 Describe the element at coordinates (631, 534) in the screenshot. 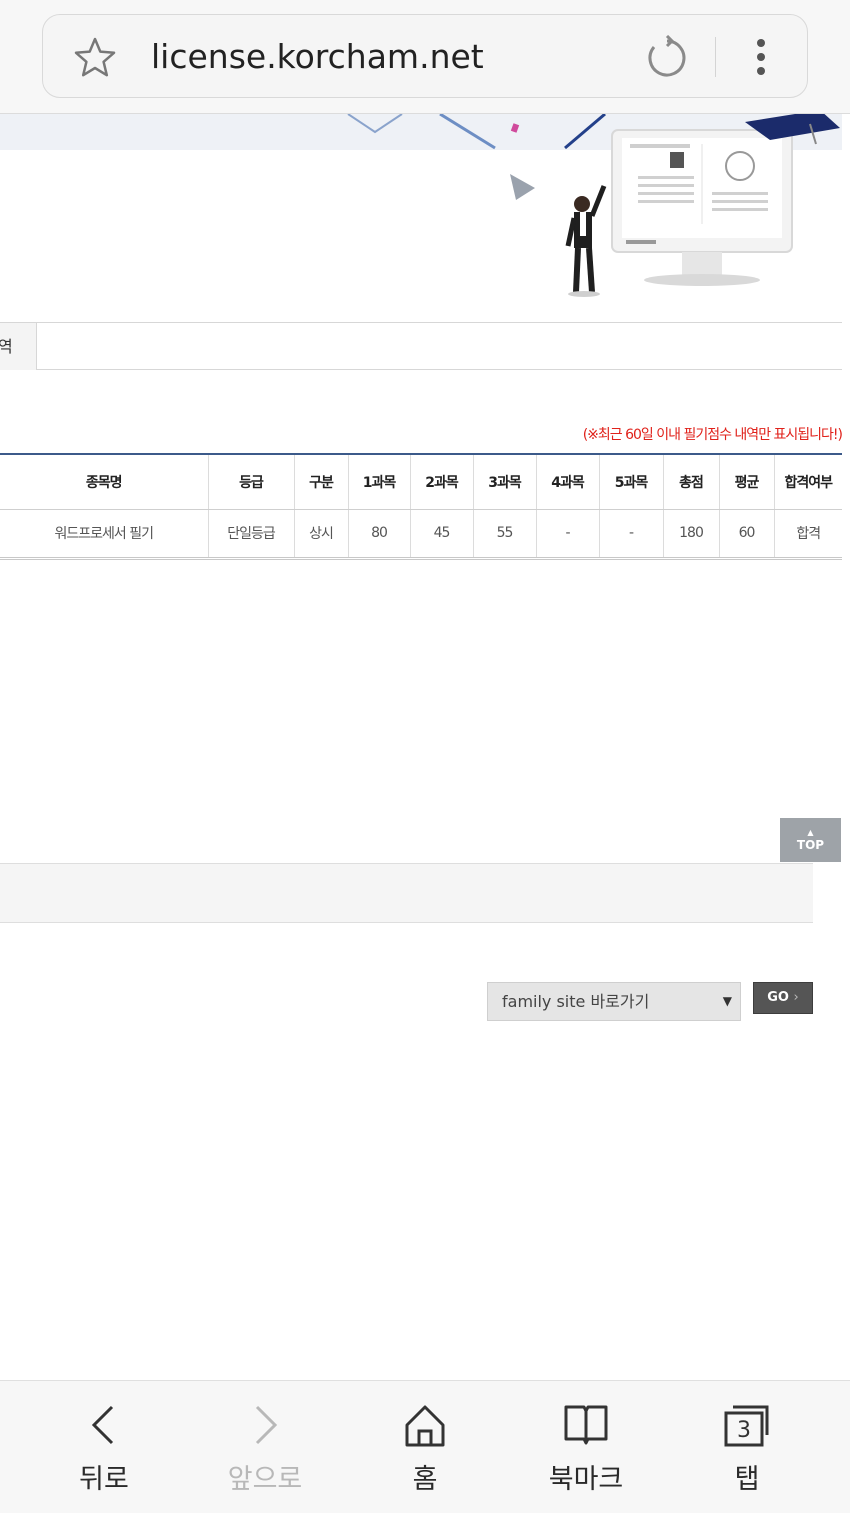

I see `cell-part5: -` at that location.